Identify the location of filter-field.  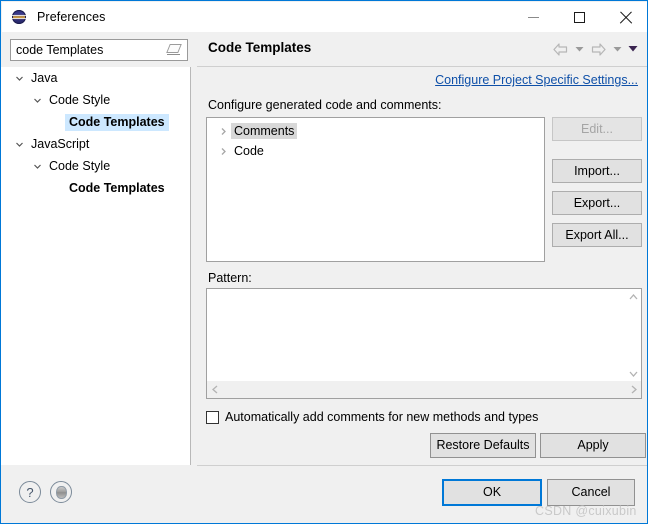
(99, 50).